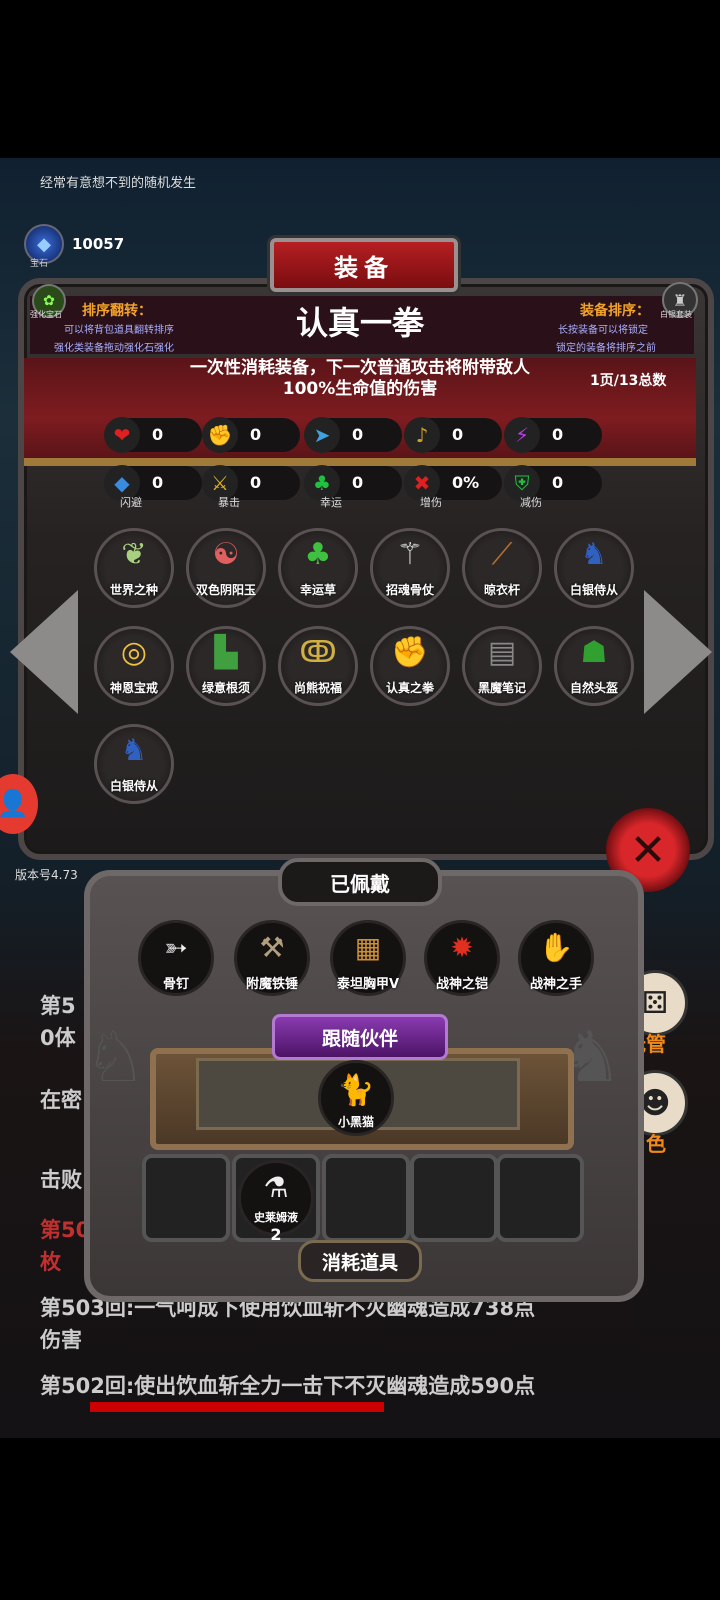 Image resolution: width=720 pixels, height=1600 pixels. I want to click on inventory-item: ❦ 世界之种, so click(134, 568).